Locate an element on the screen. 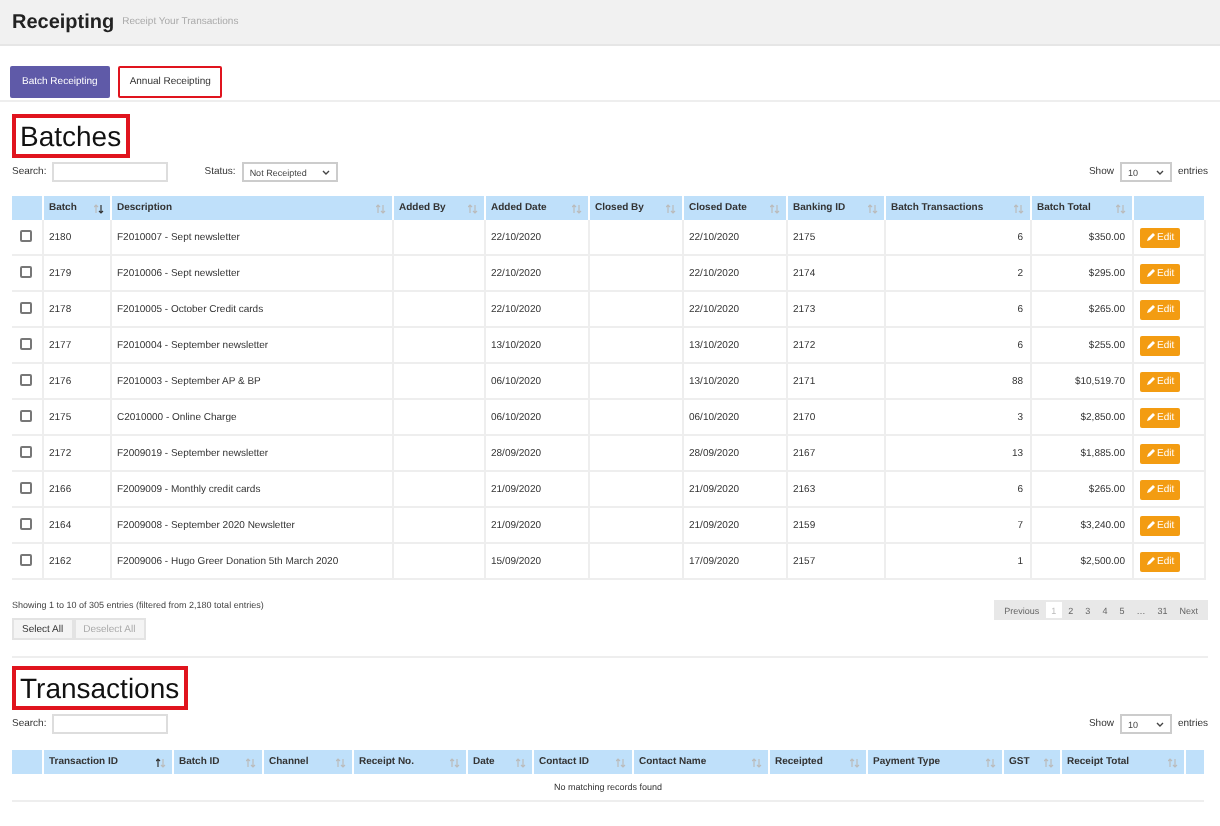 This screenshot has height=826, width=1220. section-heading: Transactions is located at coordinates (100, 688).